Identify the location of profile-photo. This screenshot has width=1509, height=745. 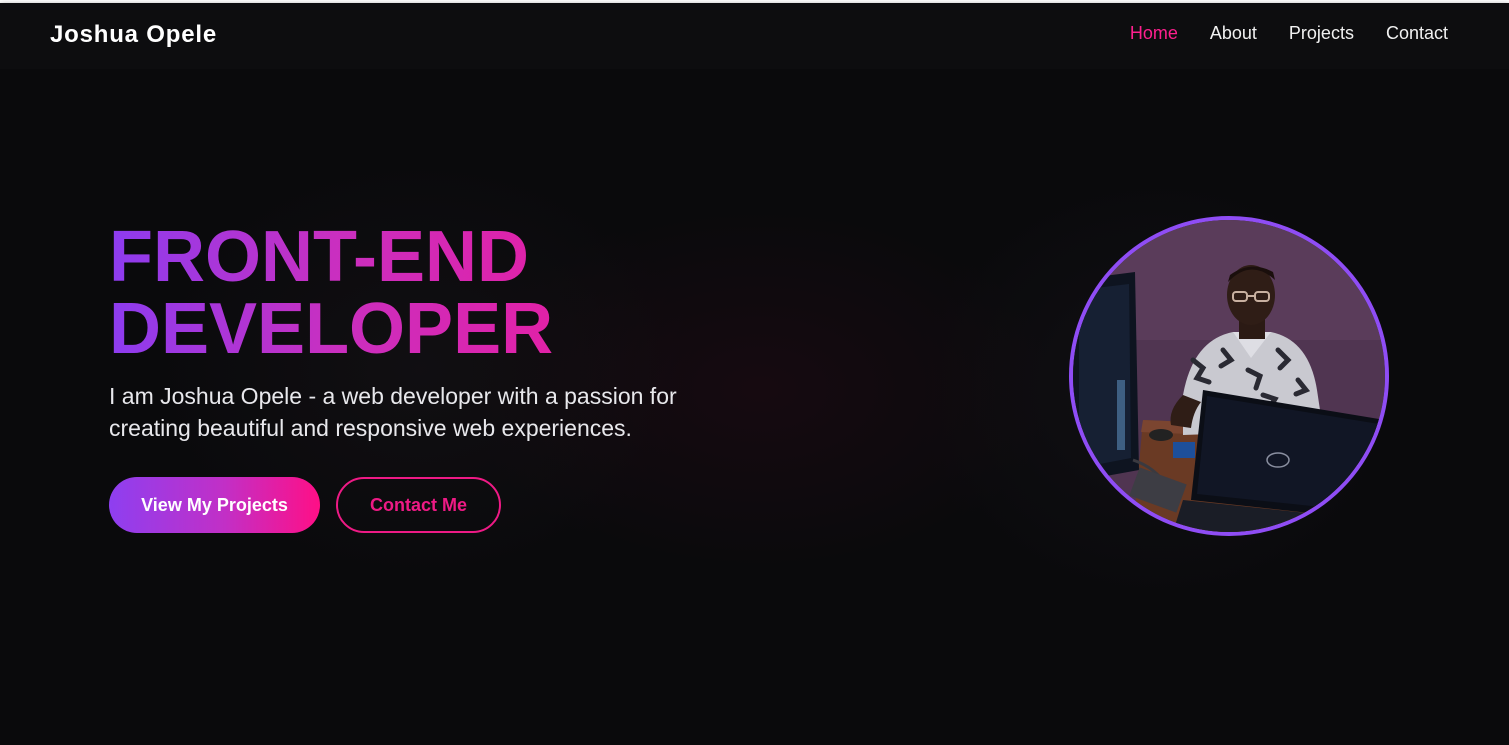
(1229, 376).